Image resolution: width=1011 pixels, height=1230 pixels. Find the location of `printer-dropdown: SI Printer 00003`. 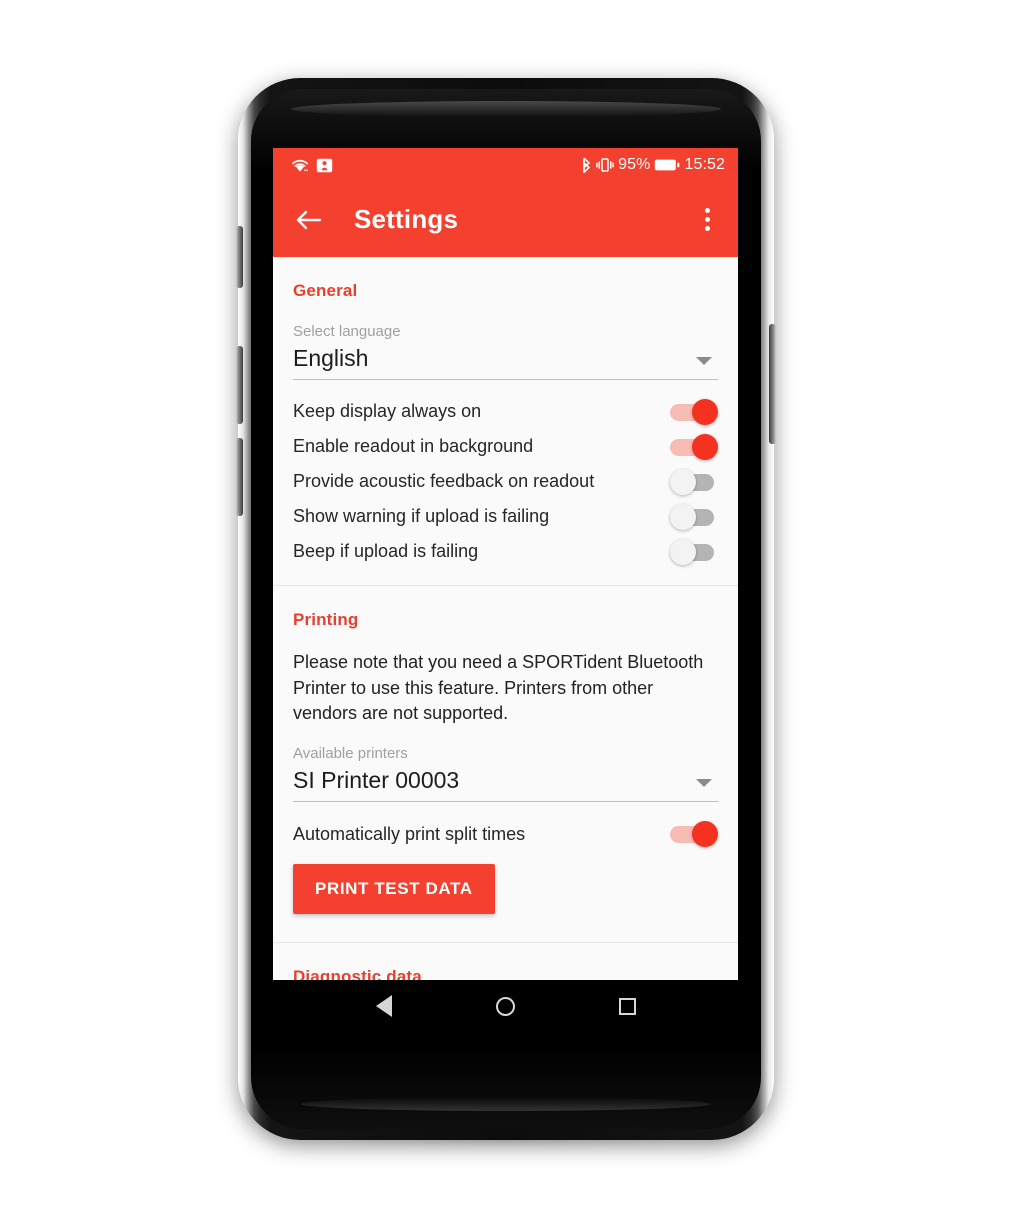

printer-dropdown: SI Printer 00003 is located at coordinates (505, 782).